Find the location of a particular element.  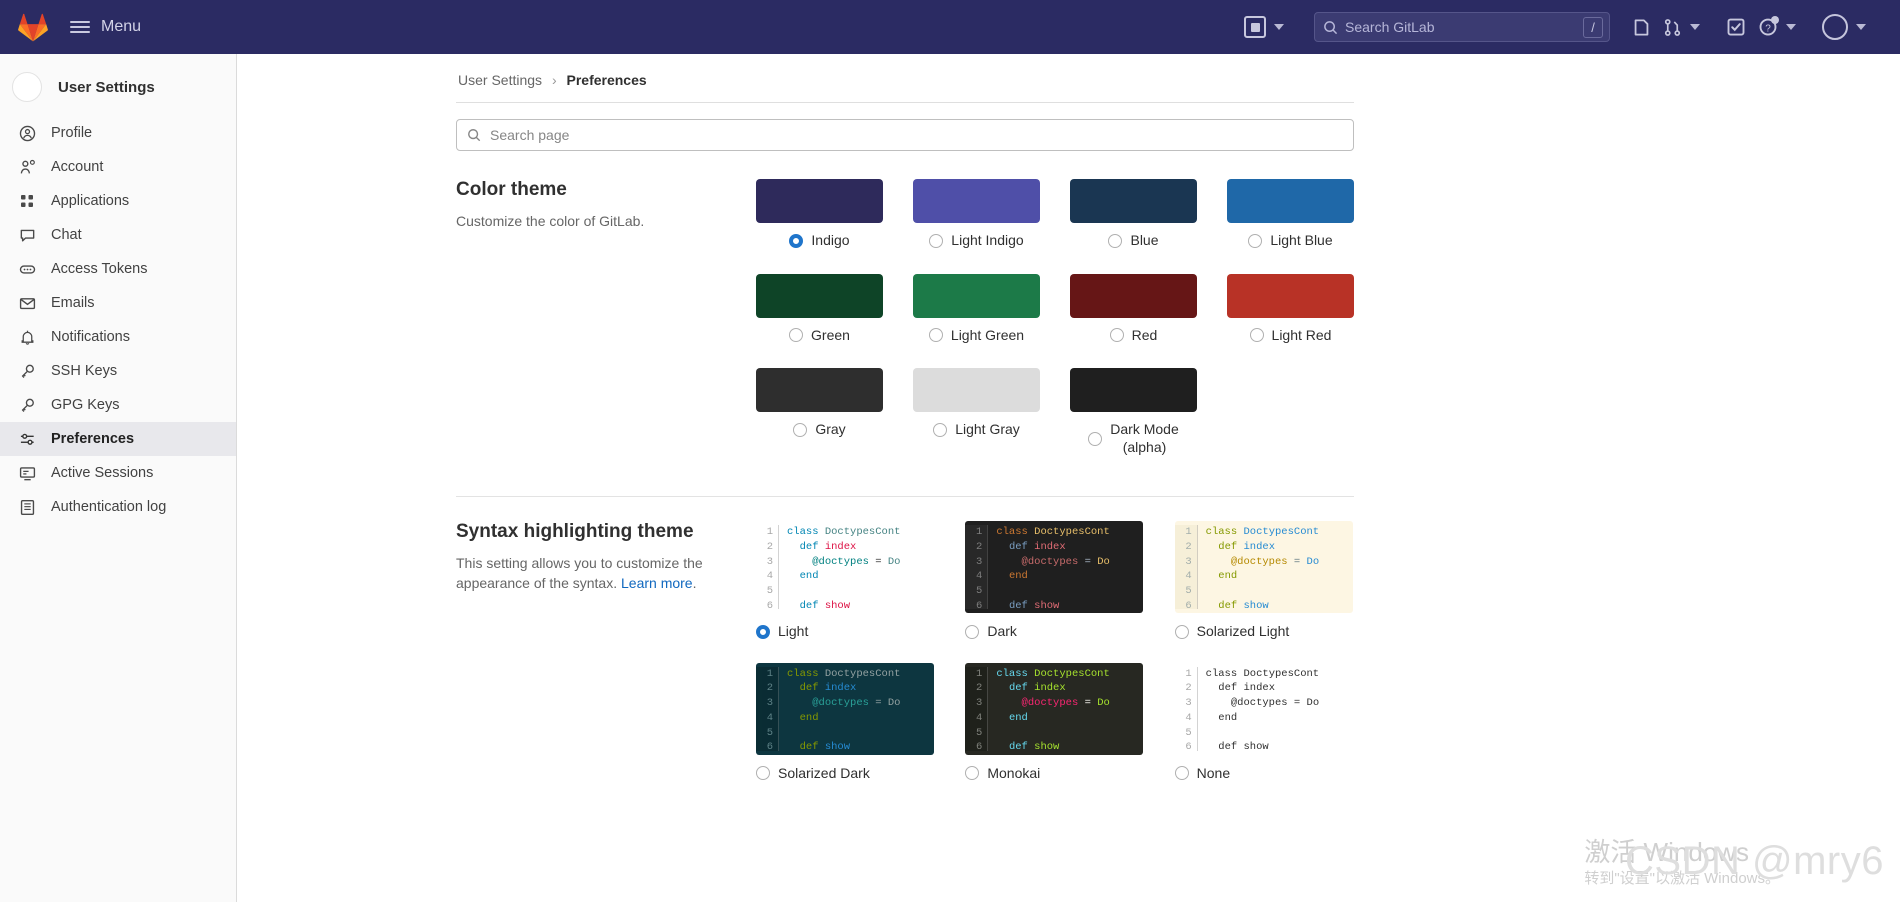

syntax-theme-radio-row: Dark is located at coordinates (991, 632).